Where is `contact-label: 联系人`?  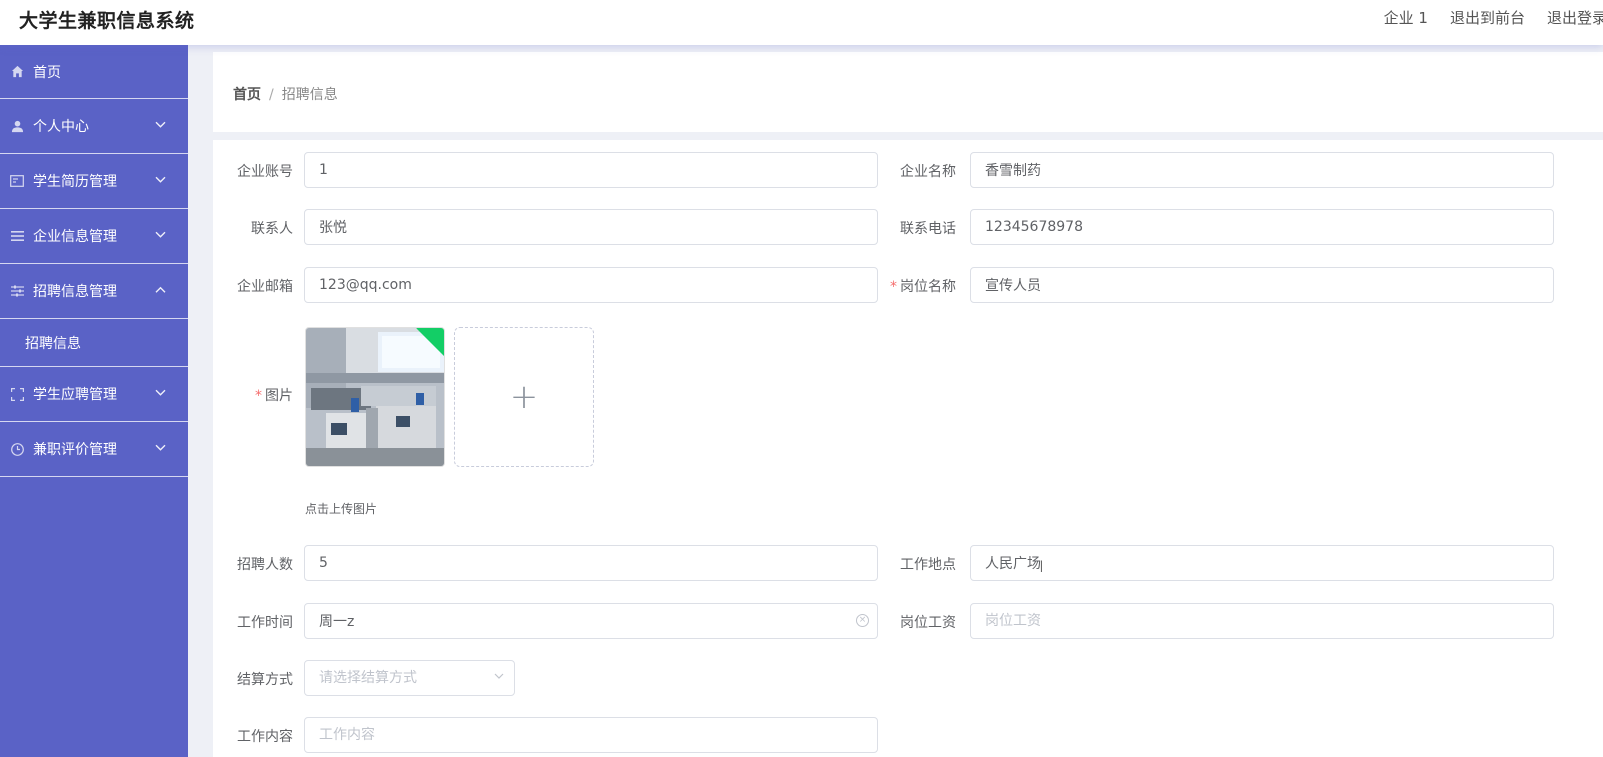
contact-label: 联系人 is located at coordinates (272, 229).